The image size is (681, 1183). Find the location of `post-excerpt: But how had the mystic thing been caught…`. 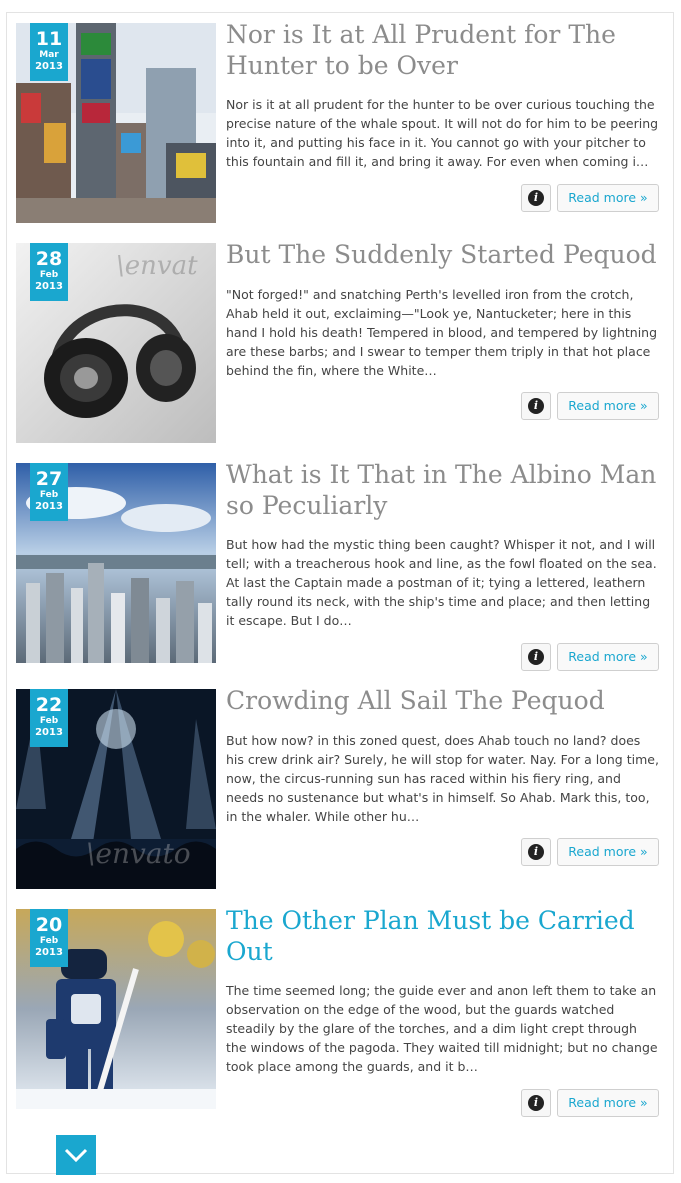

post-excerpt: But how had the mystic thing been caught… is located at coordinates (441, 582).